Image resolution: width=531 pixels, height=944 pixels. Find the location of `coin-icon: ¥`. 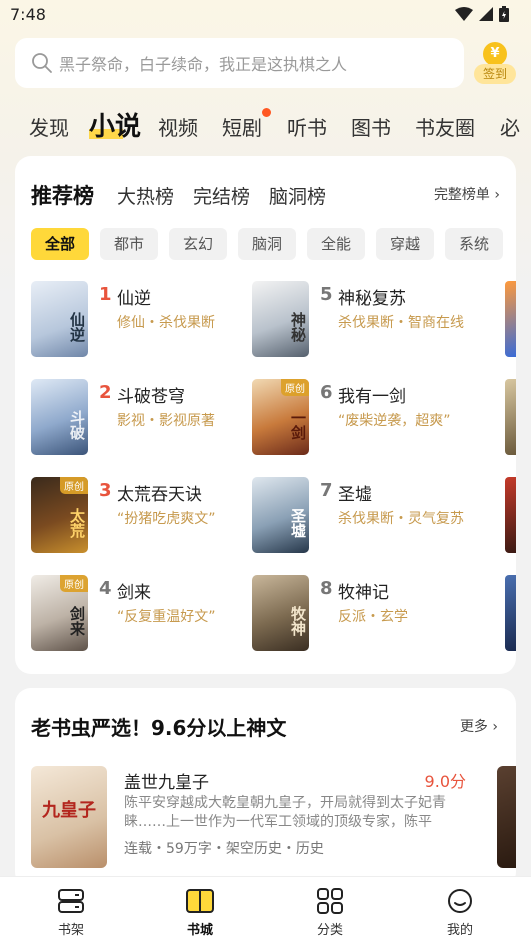

coin-icon: ¥ is located at coordinates (495, 54).